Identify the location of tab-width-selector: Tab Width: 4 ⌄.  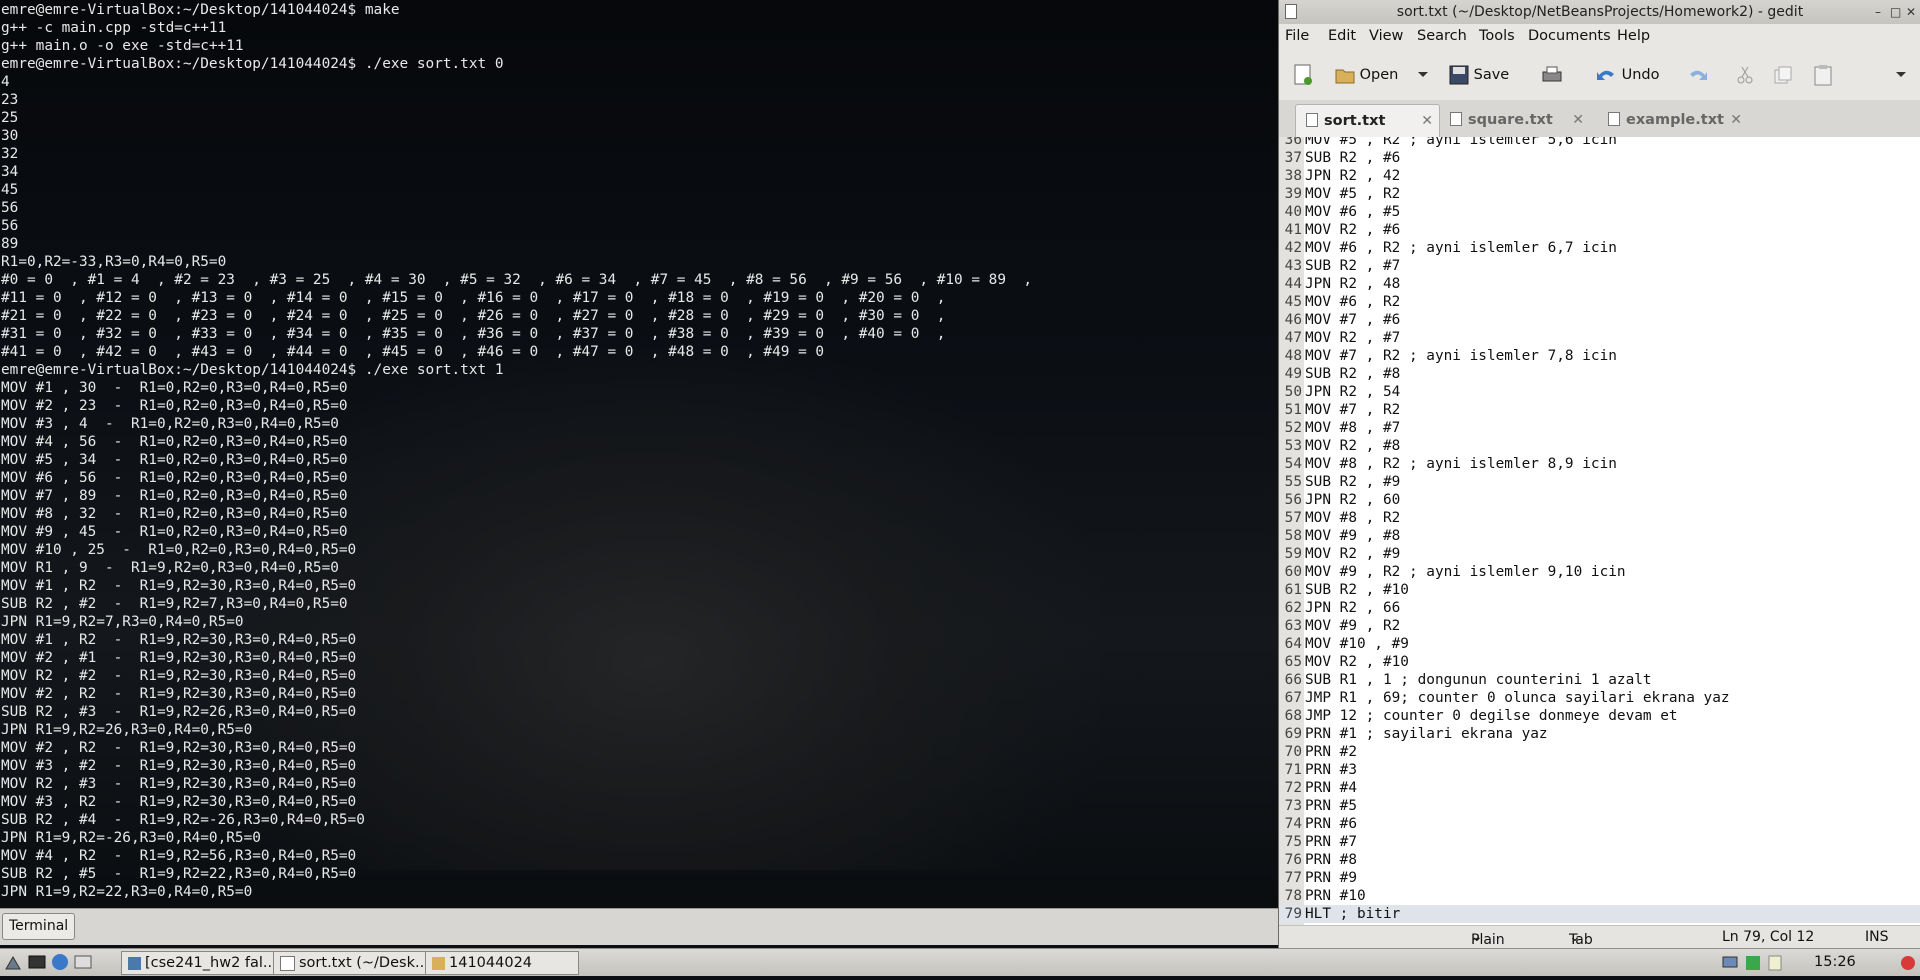
(1591, 954).